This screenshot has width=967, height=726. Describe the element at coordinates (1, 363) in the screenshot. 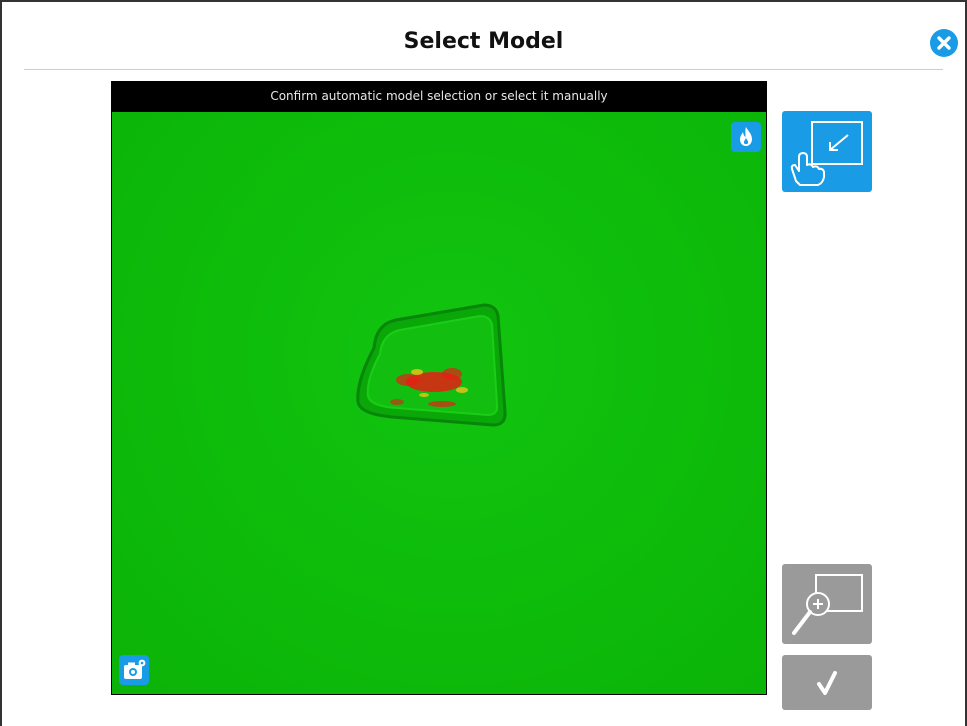

I see `window-frame-left` at that location.